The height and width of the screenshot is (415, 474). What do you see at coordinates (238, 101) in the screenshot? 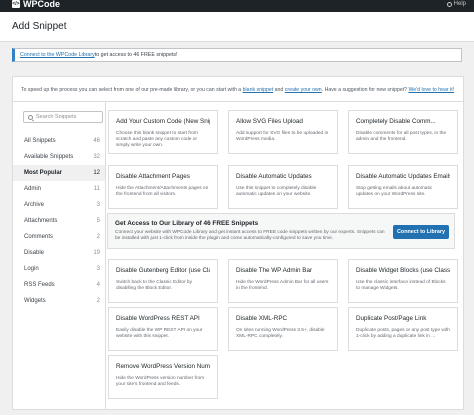
I see `header-divider` at bounding box center [238, 101].